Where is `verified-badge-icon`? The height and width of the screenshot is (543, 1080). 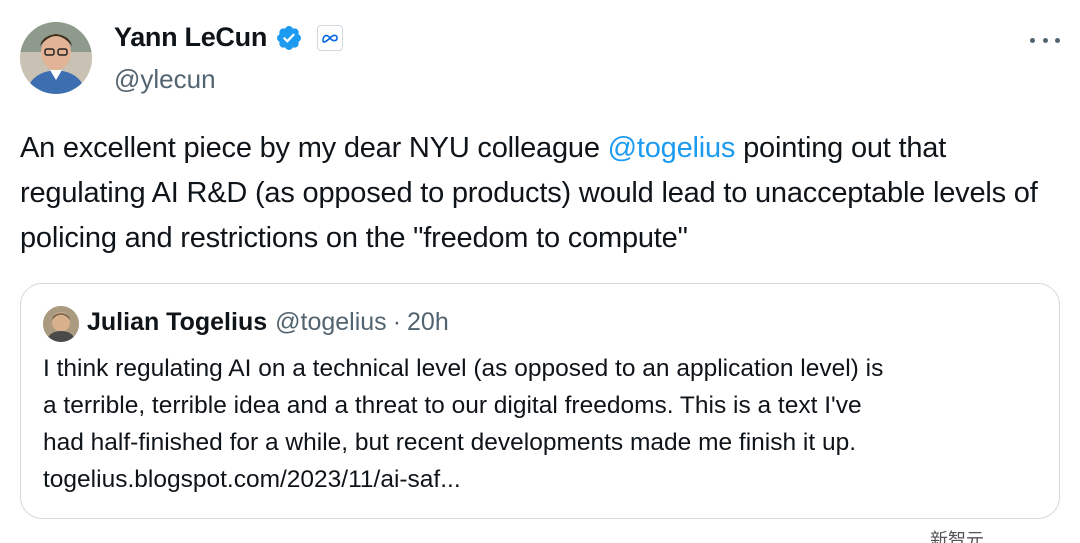
verified-badge-icon is located at coordinates (289, 37).